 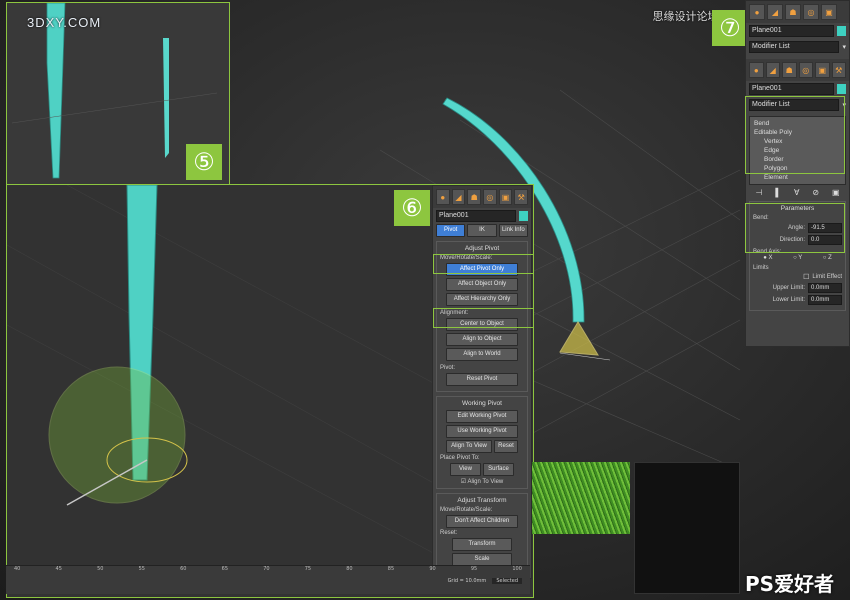 I want to click on configure-sets-icon: ▣, so click(x=836, y=192).